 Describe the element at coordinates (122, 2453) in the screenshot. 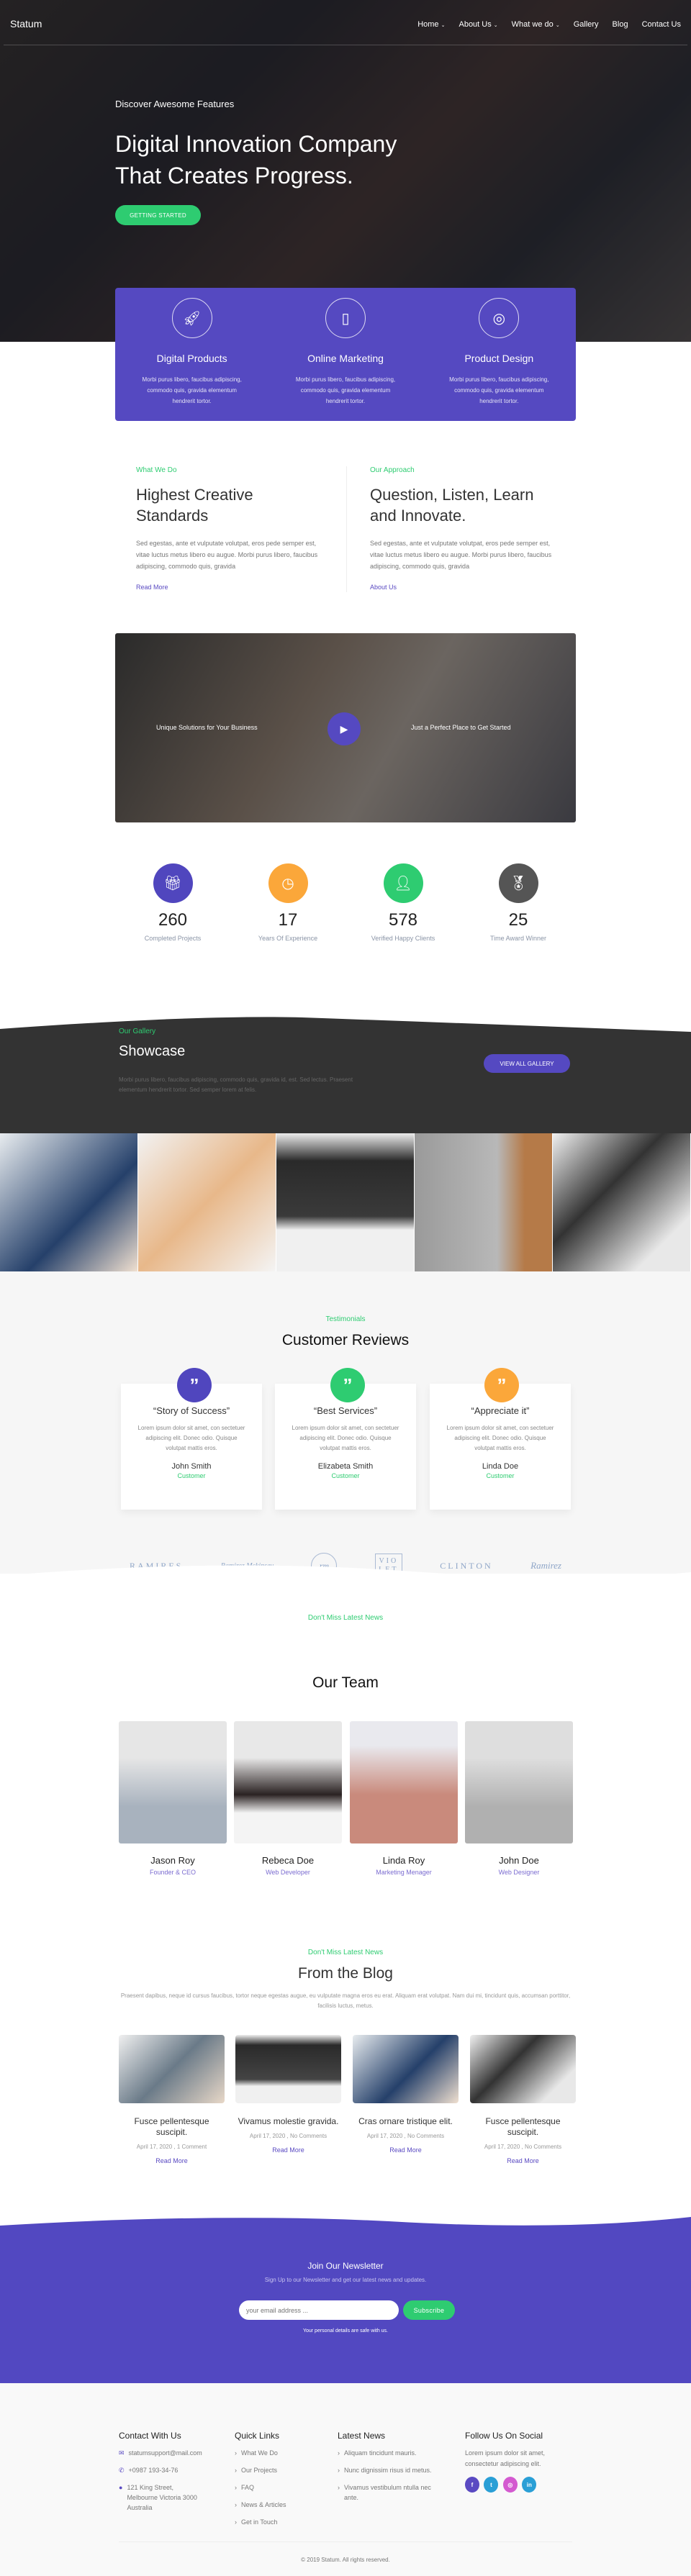

I see `mail-icon: ✉` at that location.